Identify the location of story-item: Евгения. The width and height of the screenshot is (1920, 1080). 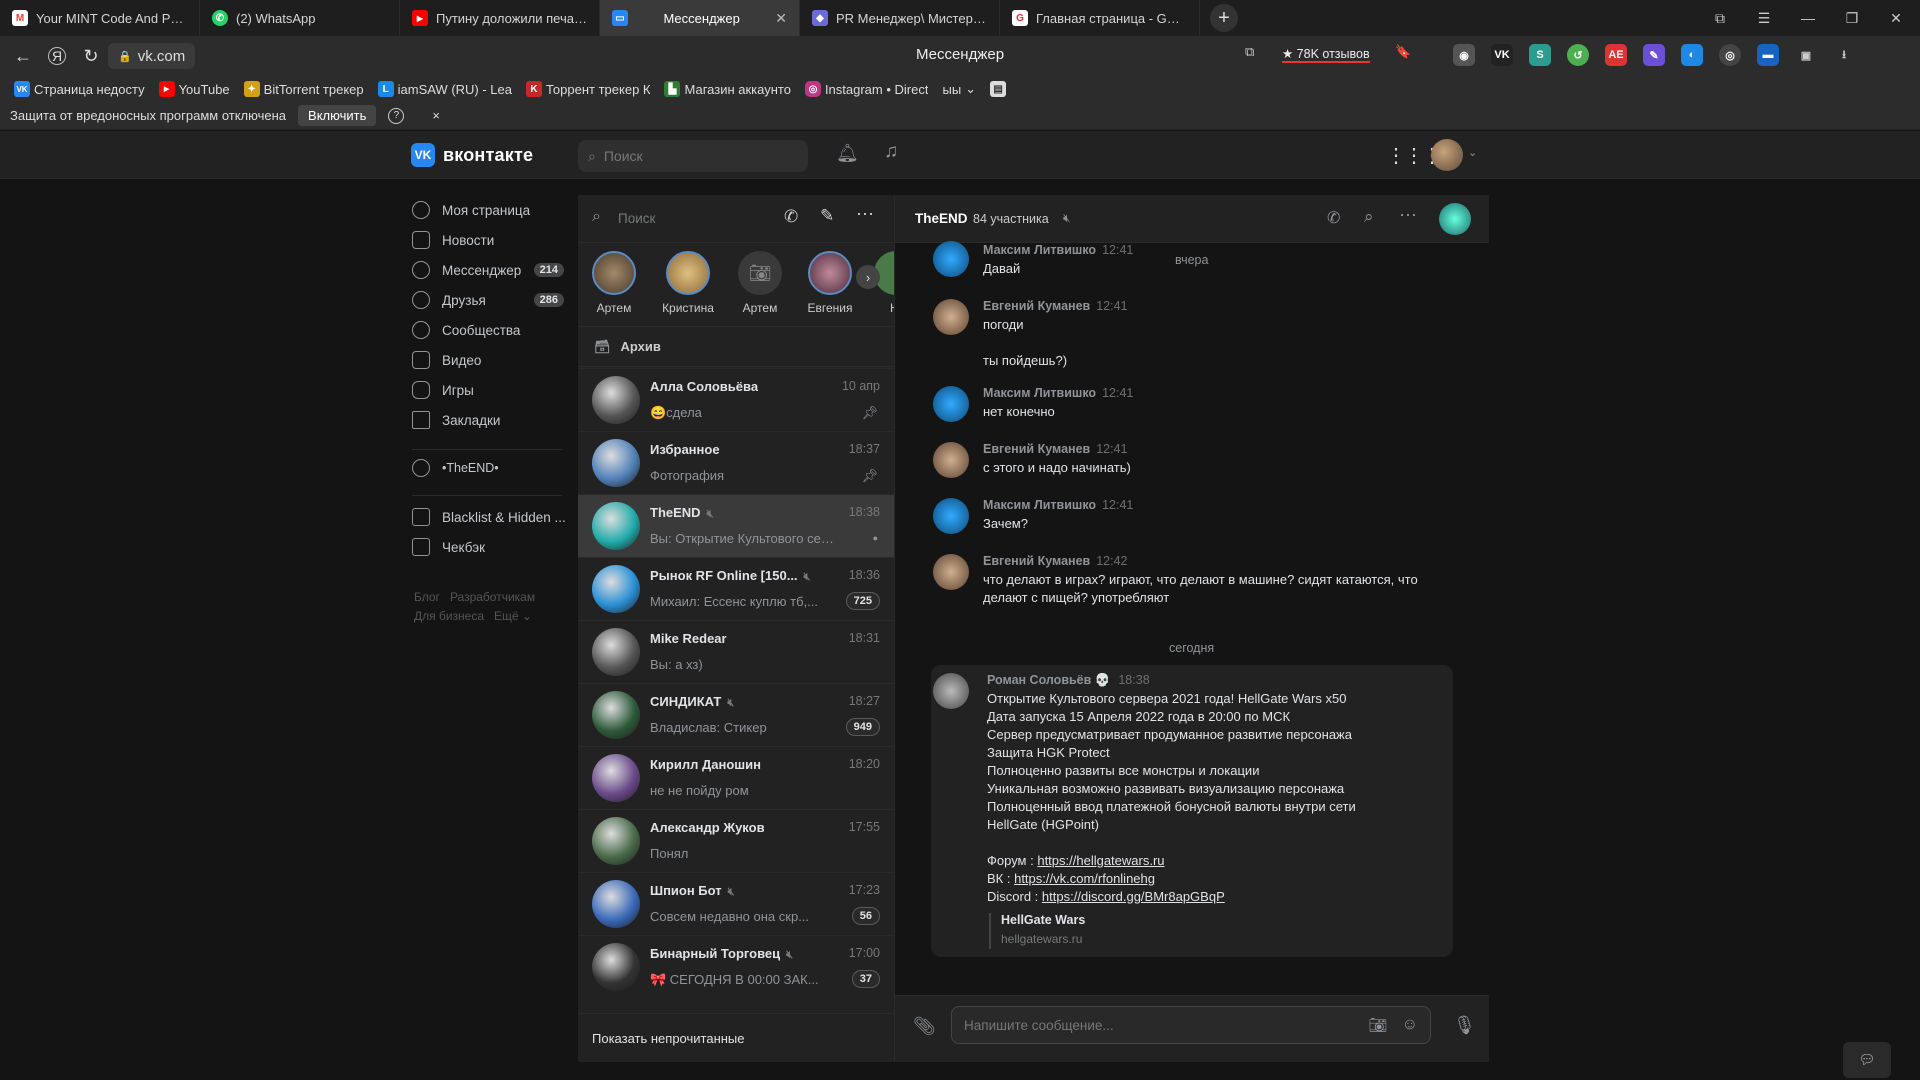
(830, 283).